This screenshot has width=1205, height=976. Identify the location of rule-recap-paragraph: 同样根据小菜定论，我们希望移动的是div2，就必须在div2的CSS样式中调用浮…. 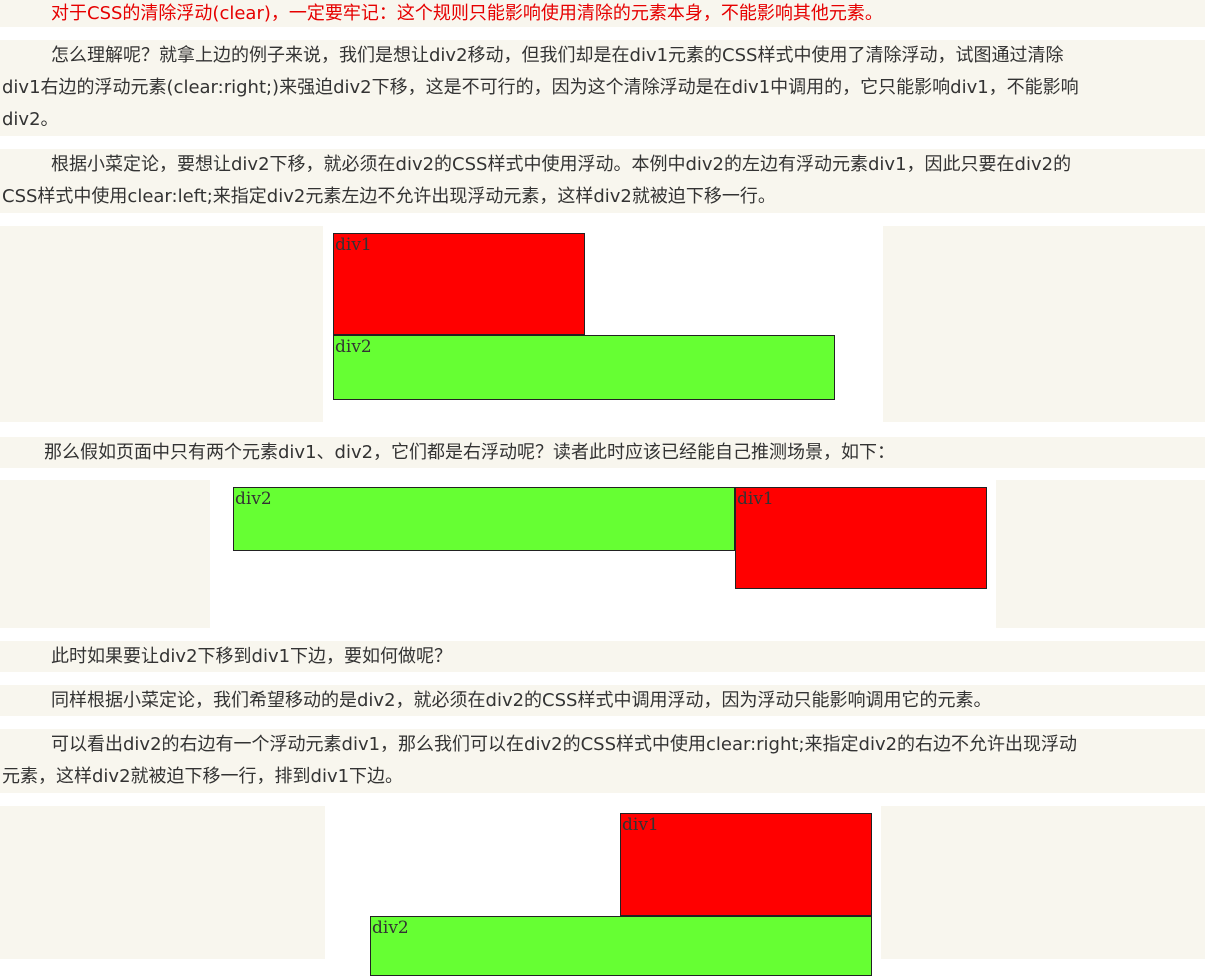
(602, 700).